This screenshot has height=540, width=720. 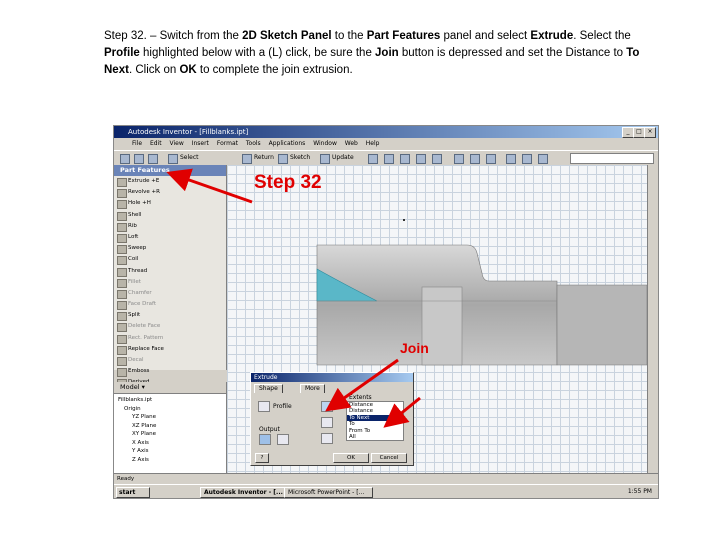 I want to click on return-icon, so click(x=247, y=159).